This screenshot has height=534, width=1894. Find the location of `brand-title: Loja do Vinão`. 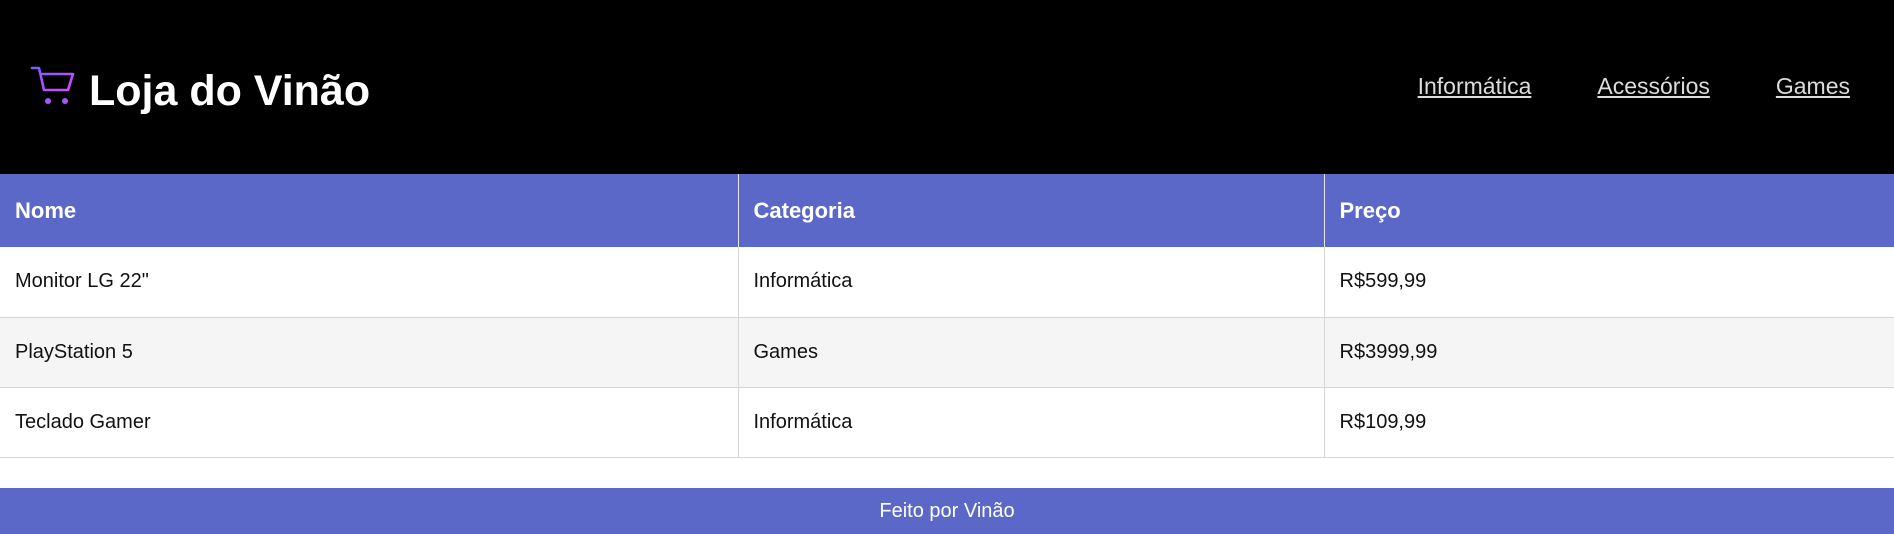

brand-title: Loja do Vinão is located at coordinates (230, 91).